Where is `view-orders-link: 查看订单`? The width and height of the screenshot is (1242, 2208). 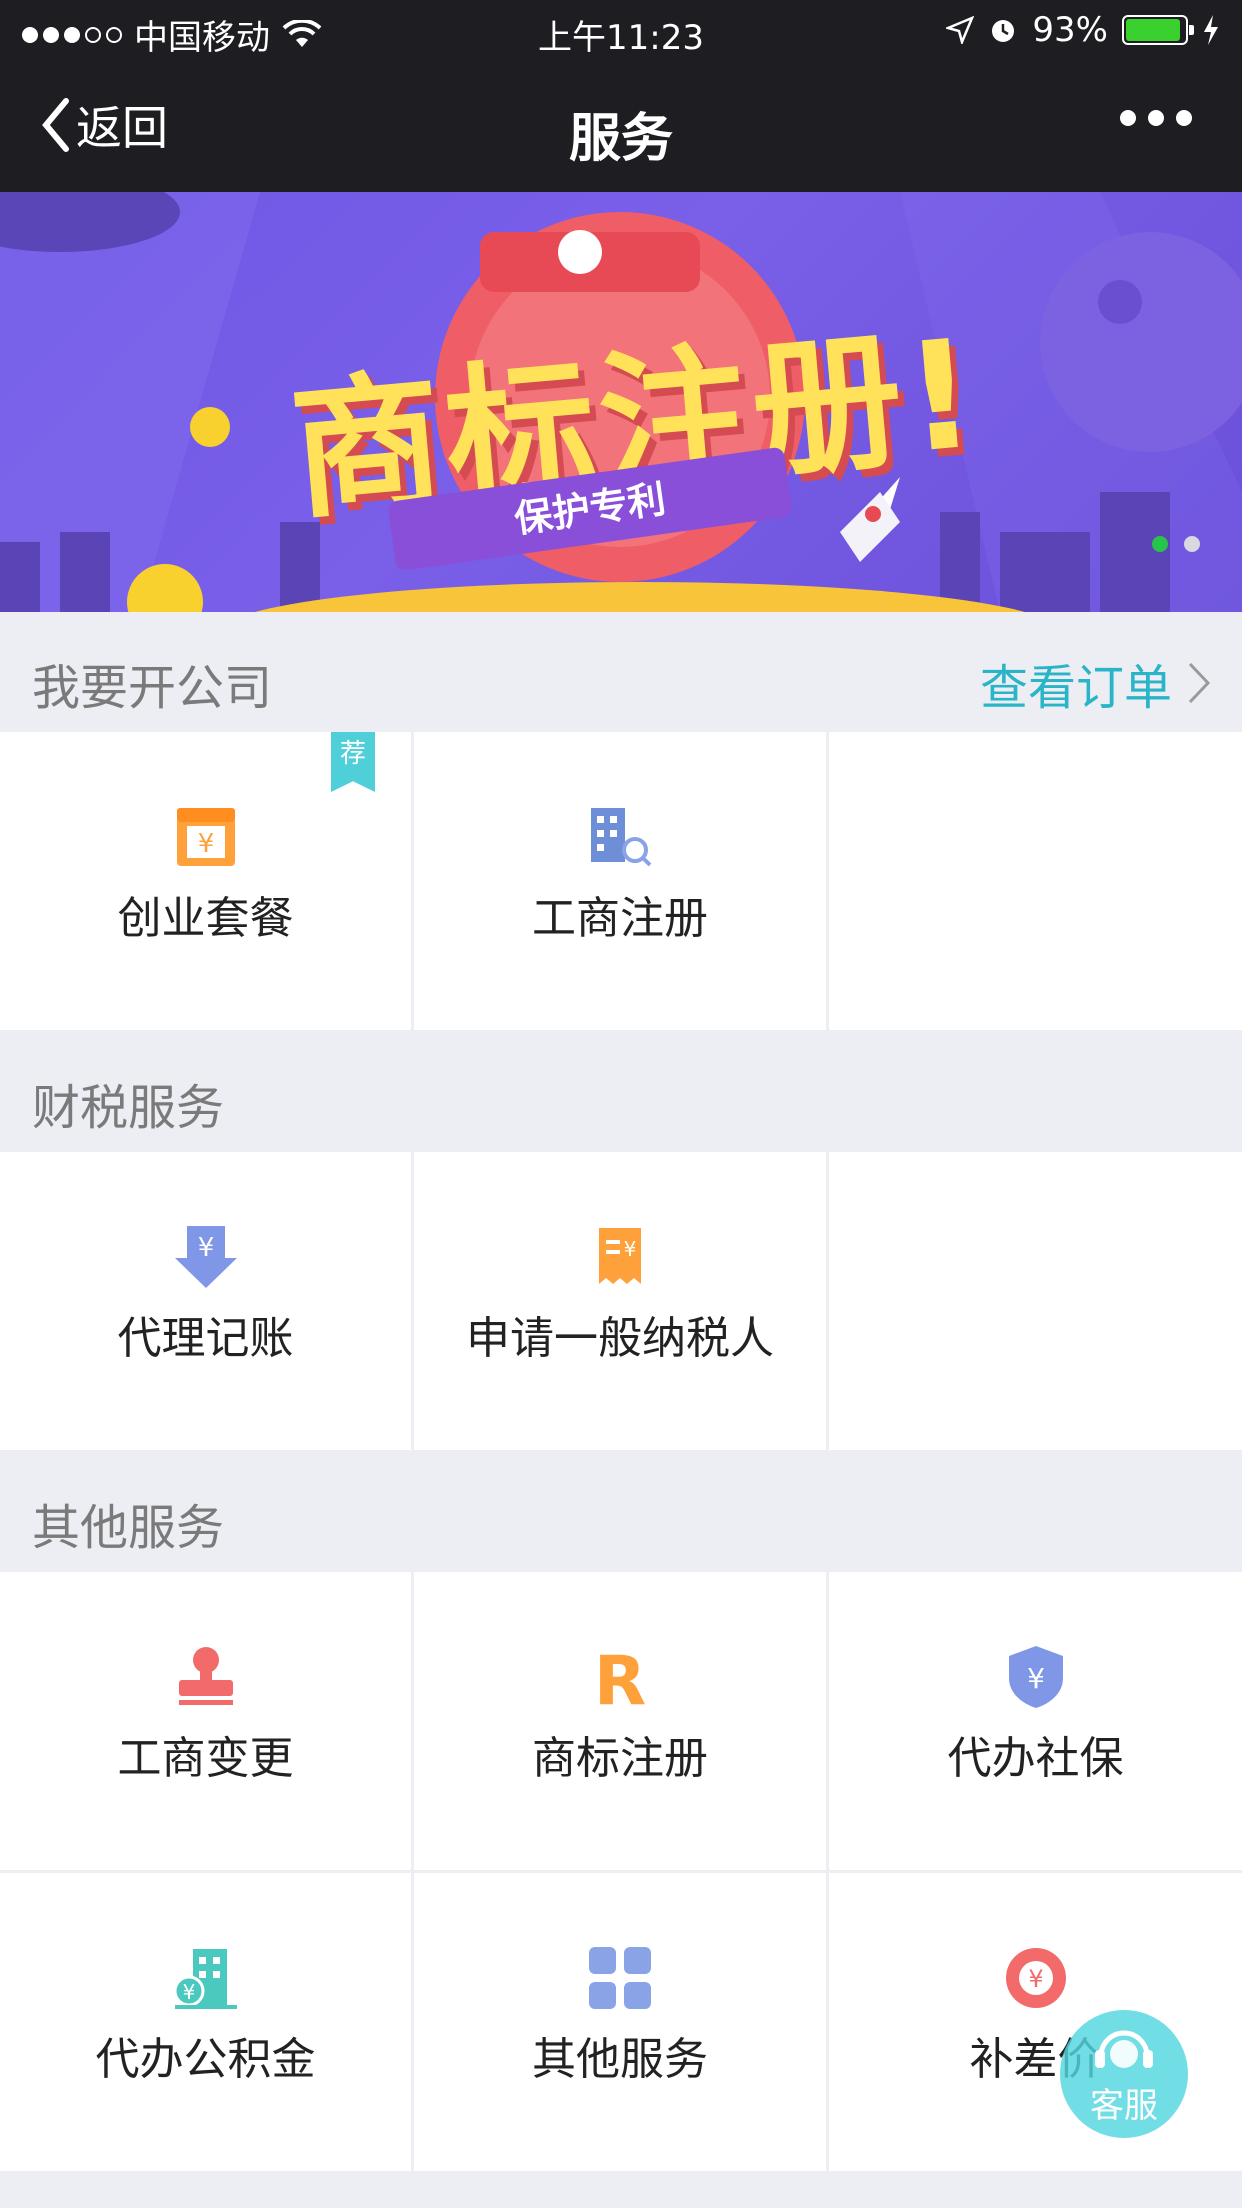
view-orders-link: 查看订单 is located at coordinates (1096, 683).